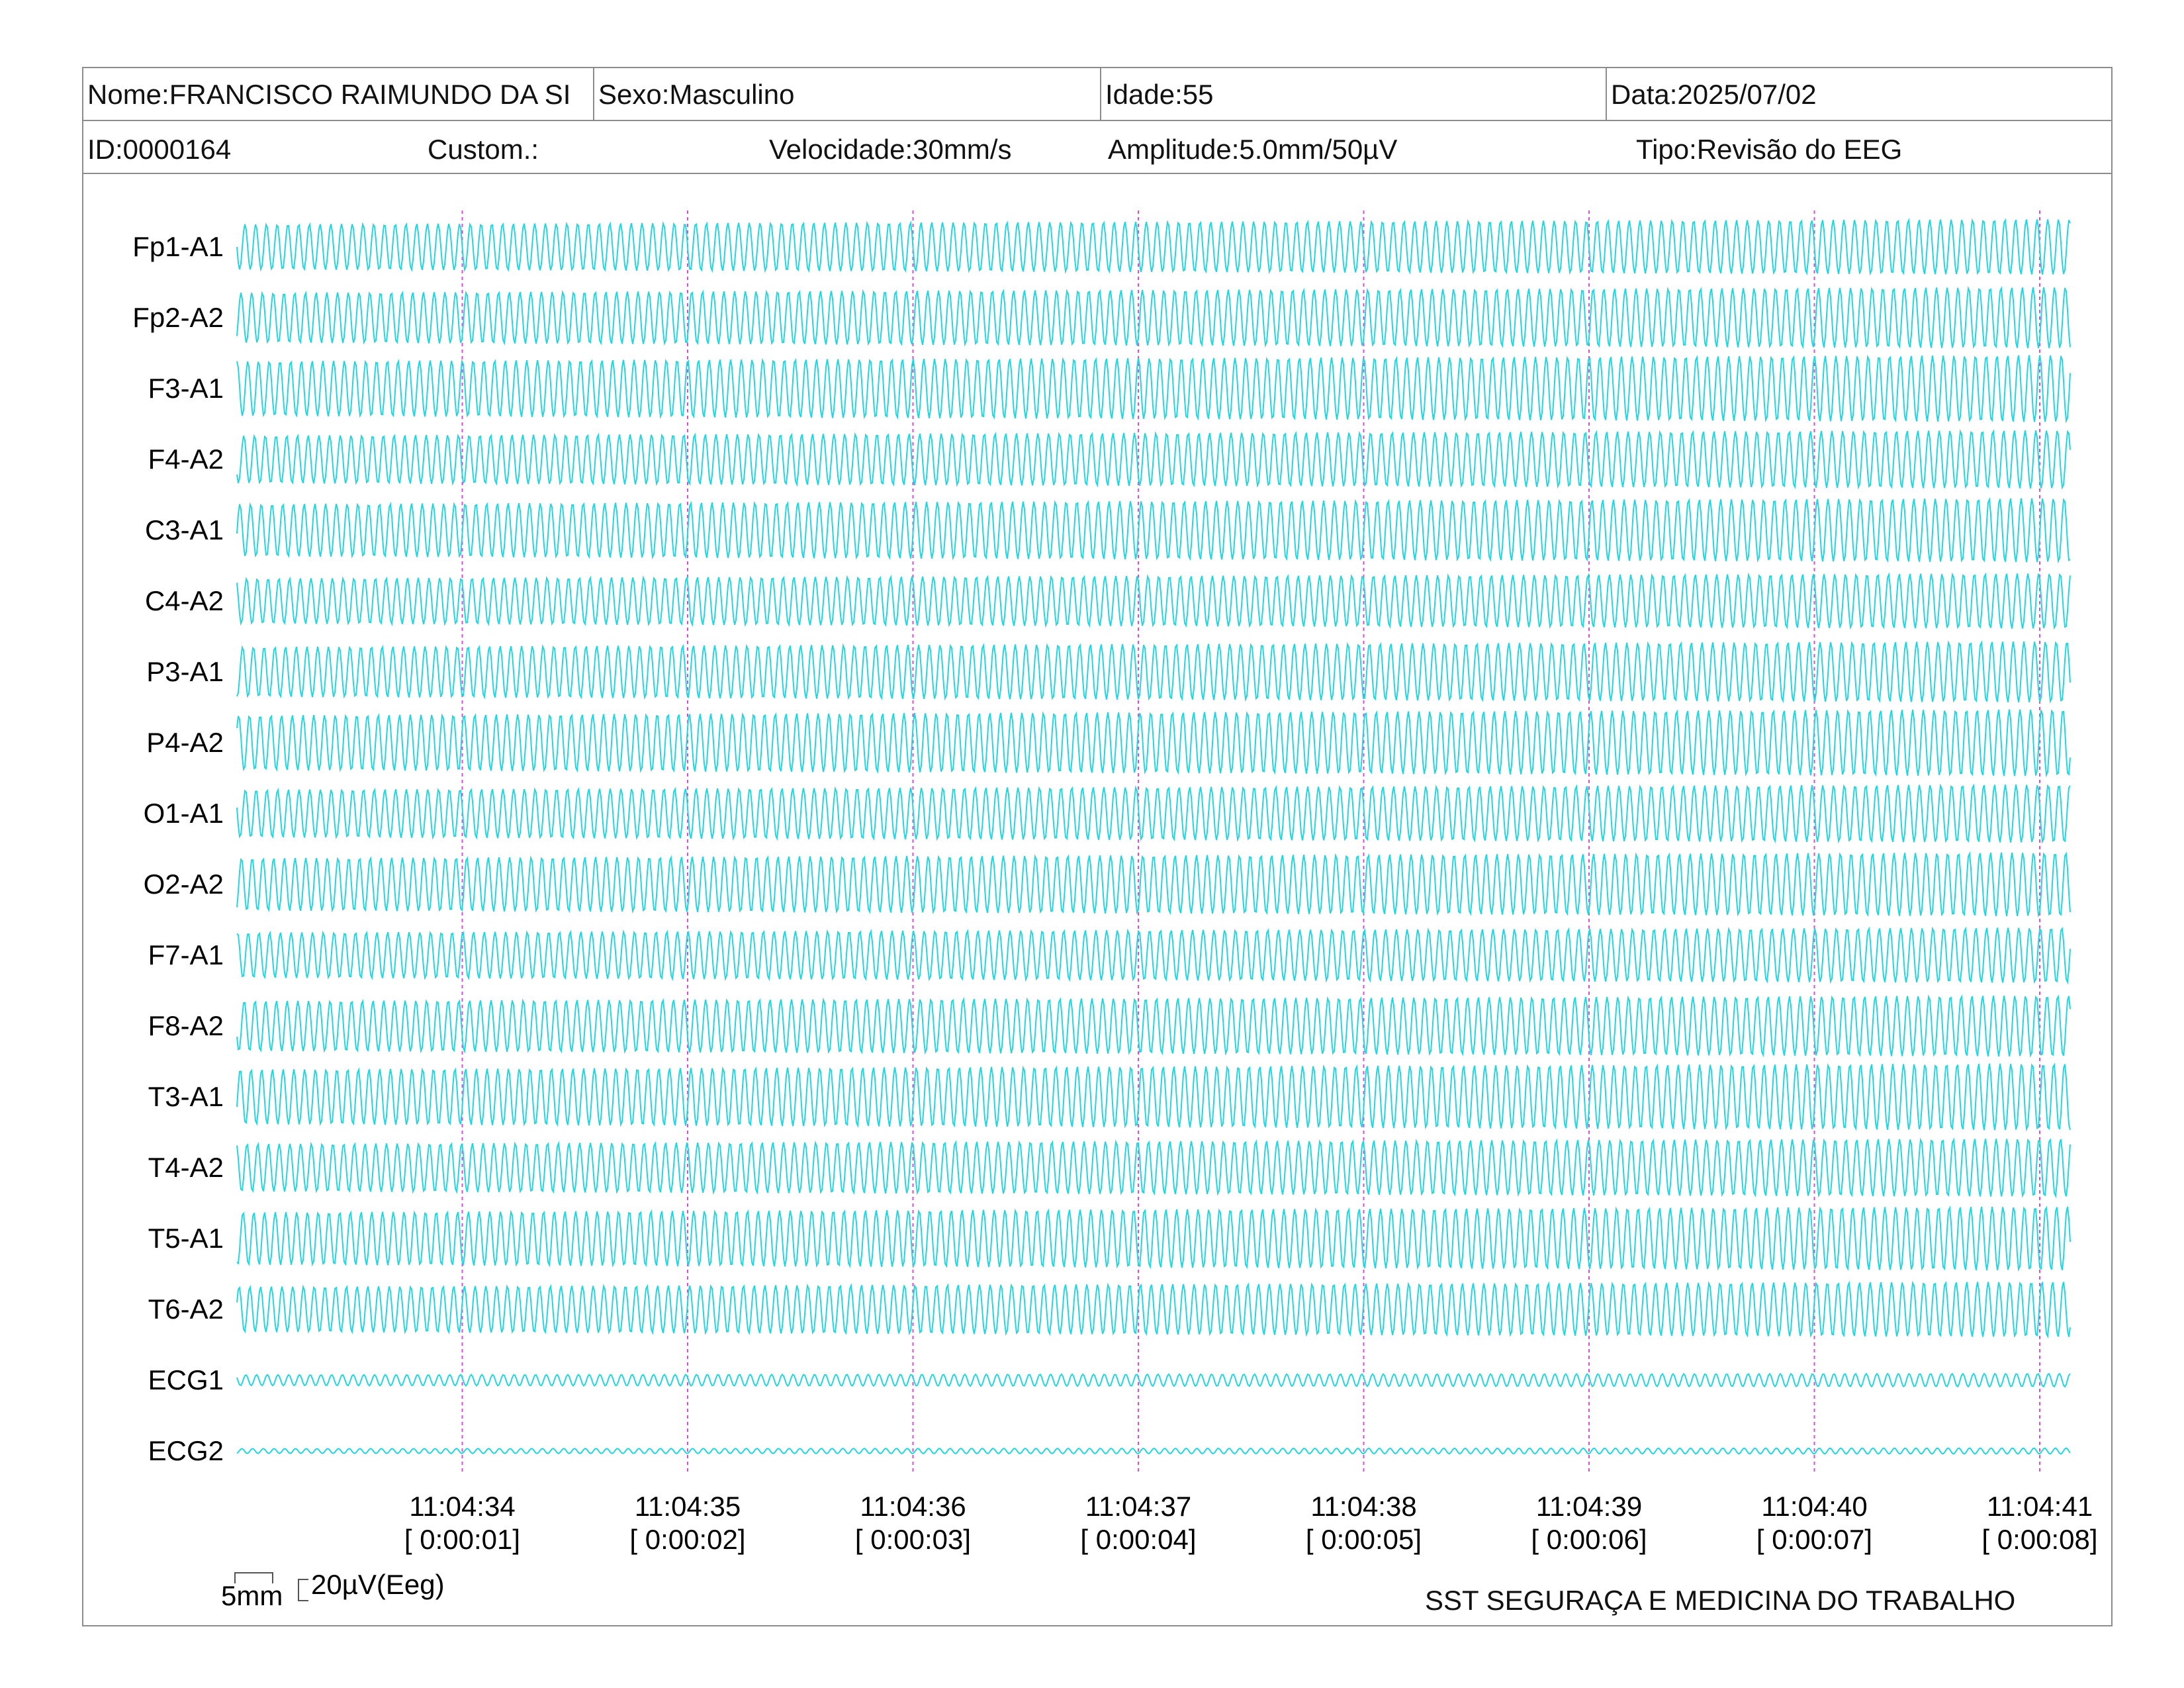 The height and width of the screenshot is (1688, 2184). What do you see at coordinates (186, 1025) in the screenshot?
I see `channel-label: F8-A2` at bounding box center [186, 1025].